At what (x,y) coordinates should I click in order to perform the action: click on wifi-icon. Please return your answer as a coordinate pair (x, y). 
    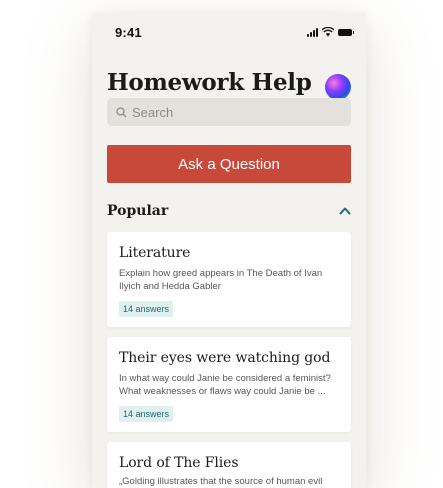
    Looking at the image, I should click on (328, 32).